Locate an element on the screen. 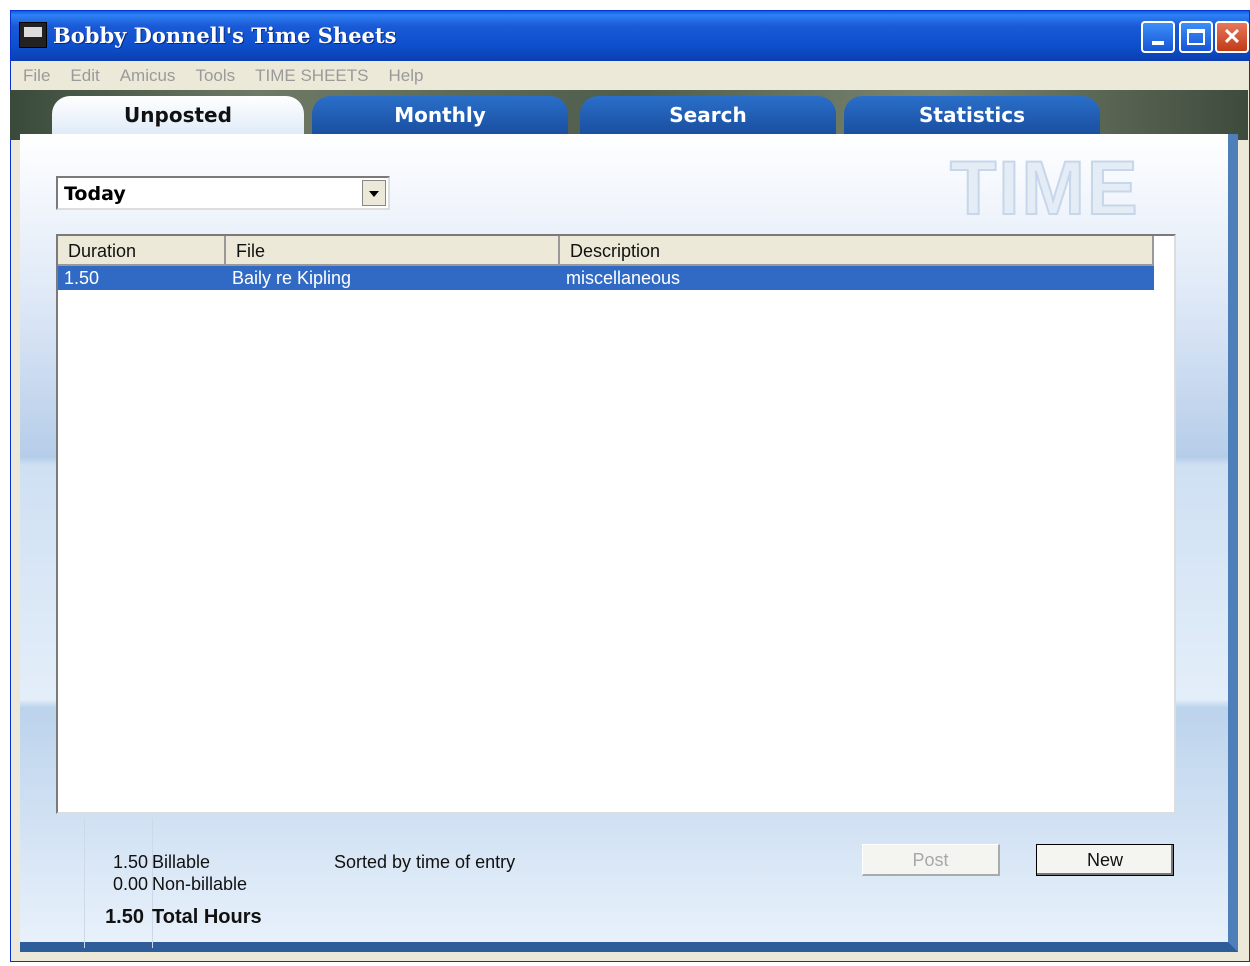  maximize-icon is located at coordinates (1196, 37).